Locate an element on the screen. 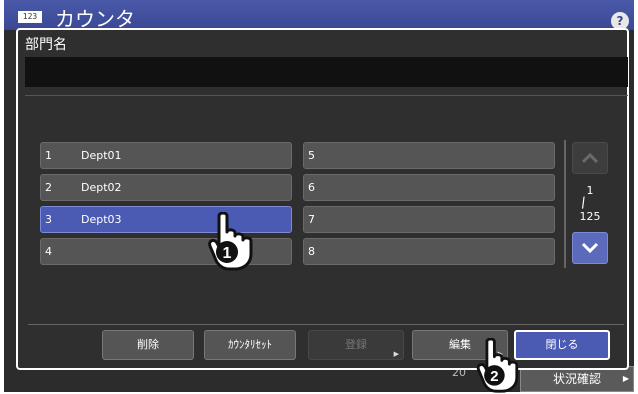  register-label: 登録 is located at coordinates (356, 344).